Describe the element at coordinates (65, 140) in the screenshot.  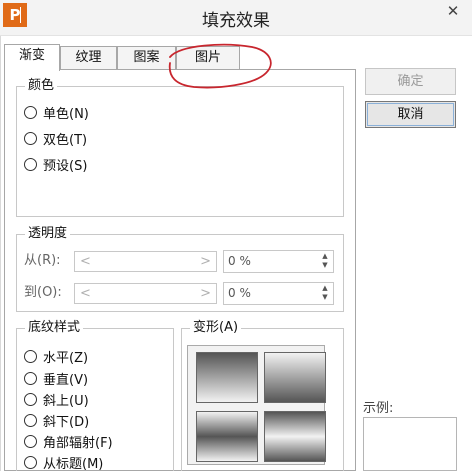
I see `radio-label: 双色(T)` at that location.